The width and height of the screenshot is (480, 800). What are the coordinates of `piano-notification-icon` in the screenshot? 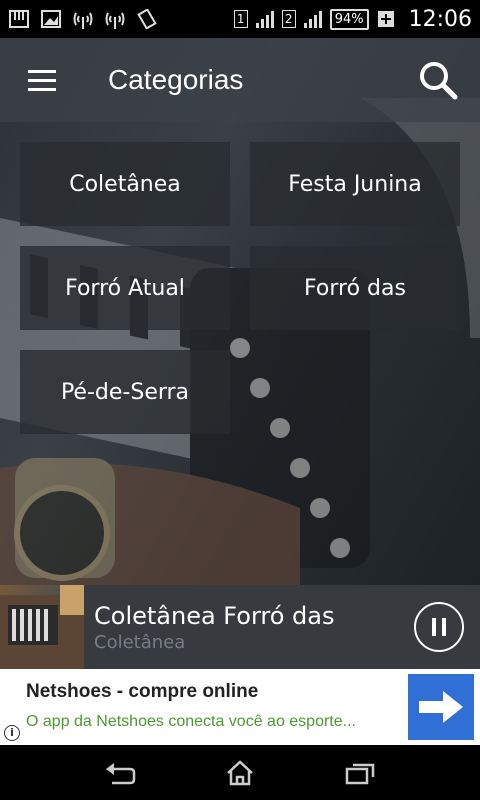 It's located at (19, 19).